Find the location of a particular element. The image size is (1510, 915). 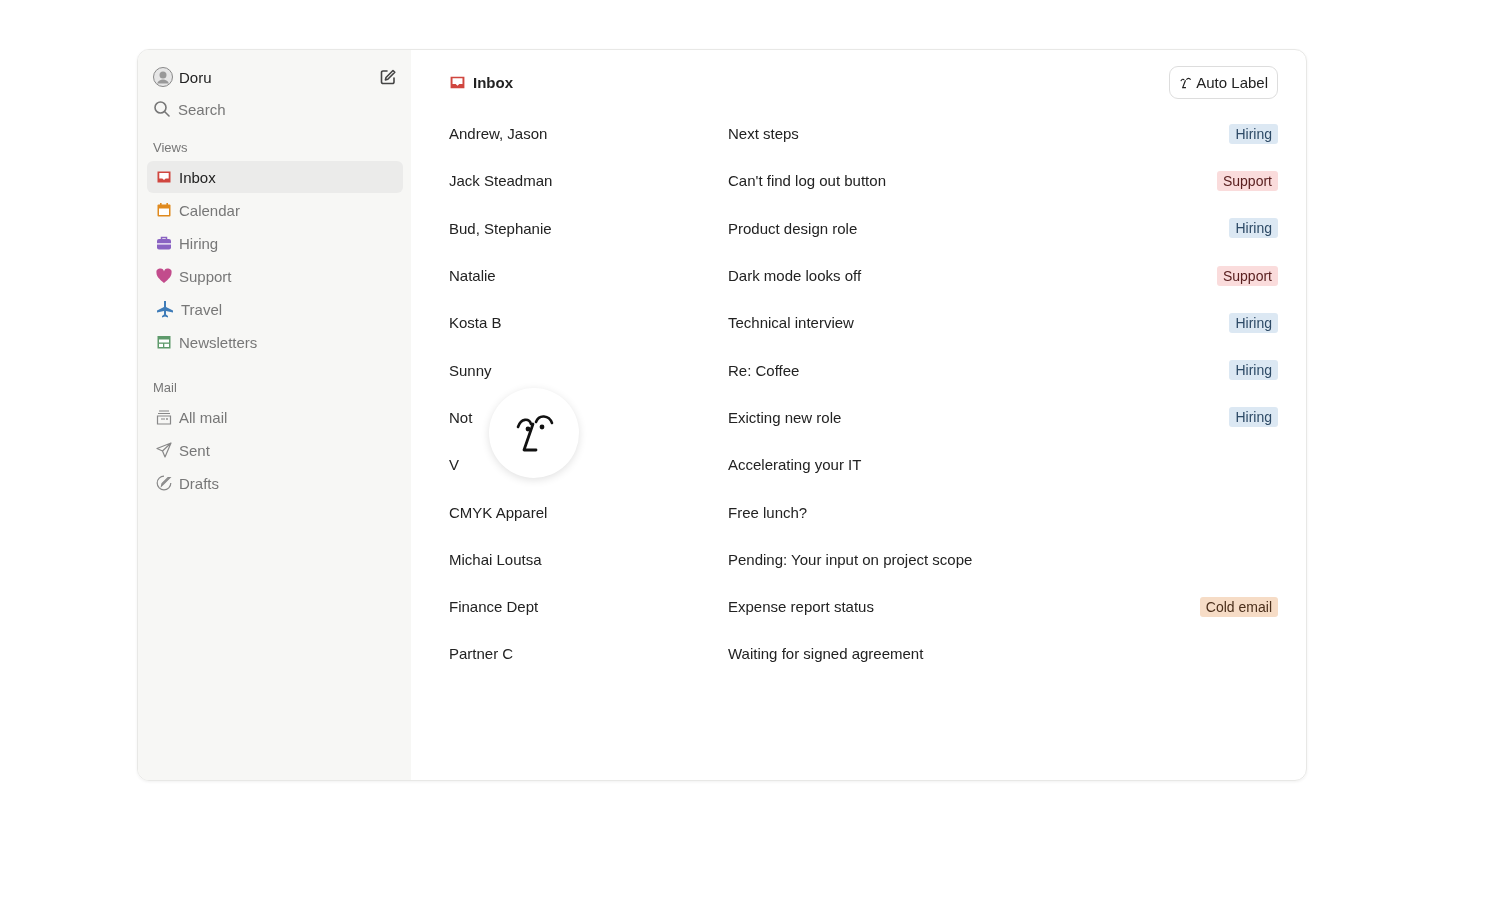

sender-name: Natalie is located at coordinates (588, 276).